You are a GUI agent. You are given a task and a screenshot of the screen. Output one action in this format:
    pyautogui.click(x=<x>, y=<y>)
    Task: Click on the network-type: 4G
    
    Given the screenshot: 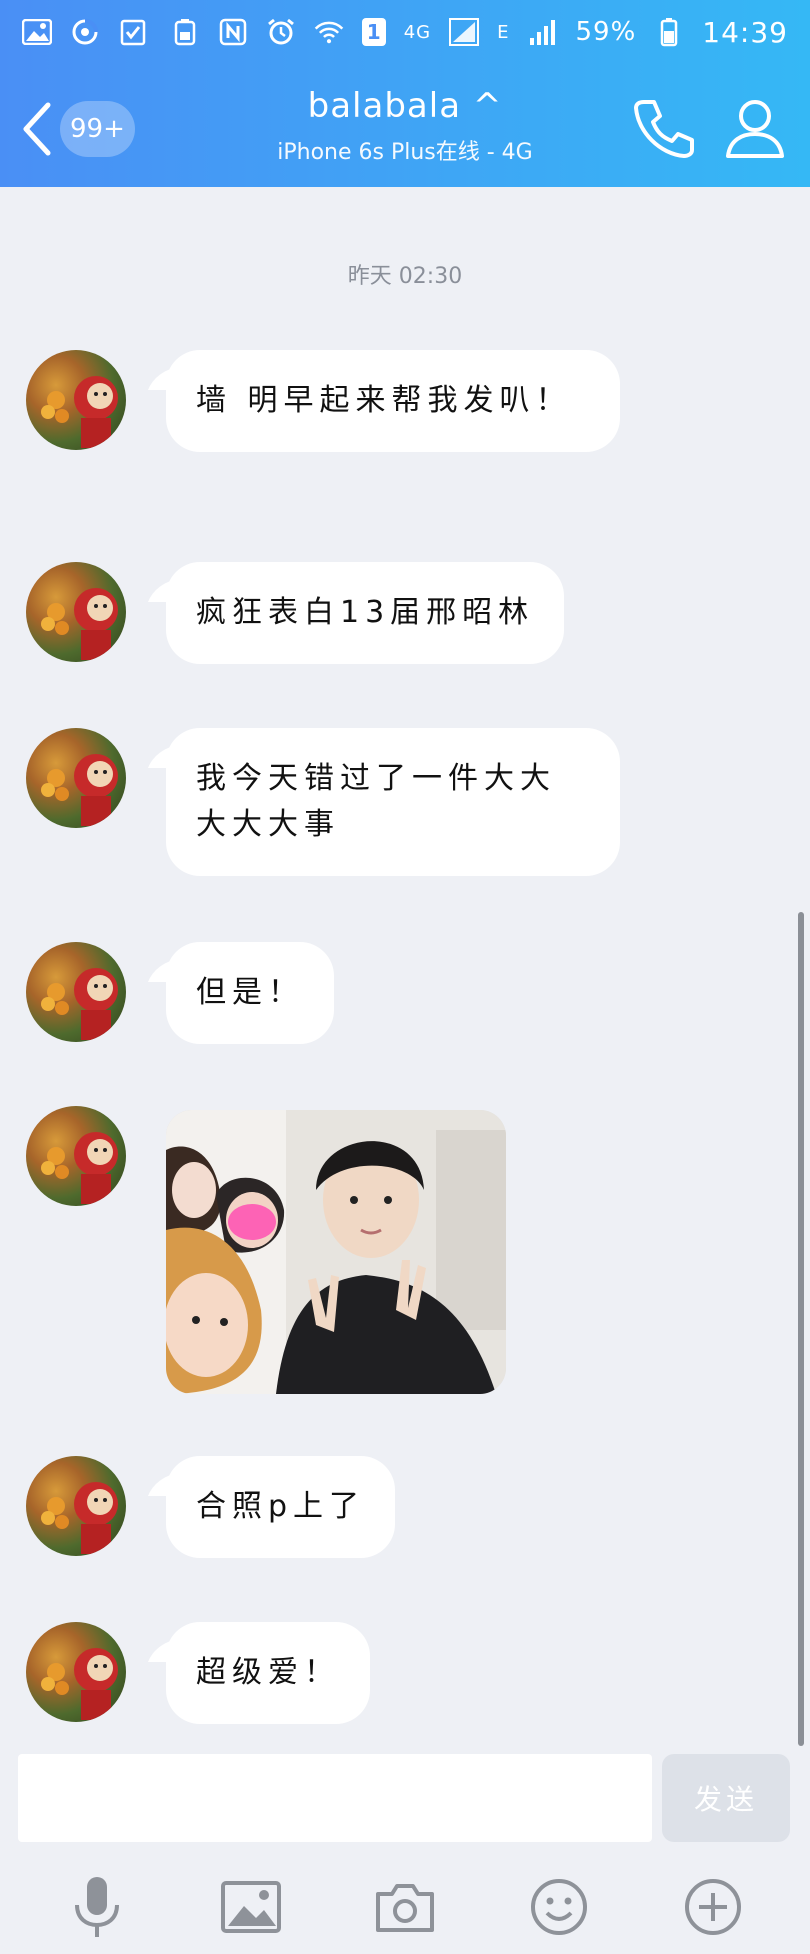 What is the action you would take?
    pyautogui.click(x=417, y=32)
    